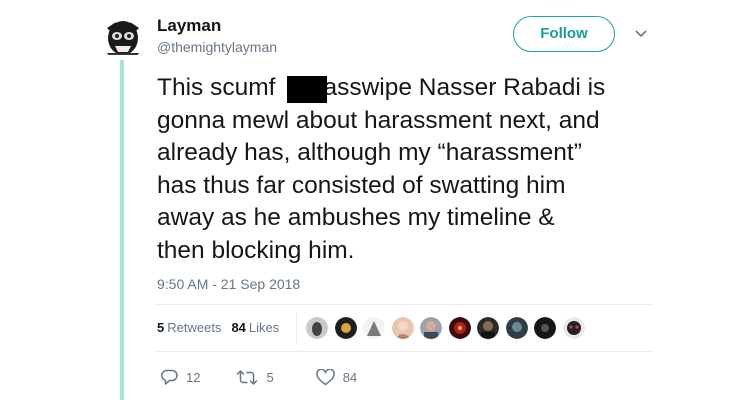 The height and width of the screenshot is (400, 750). I want to click on like-action: 84, so click(336, 377).